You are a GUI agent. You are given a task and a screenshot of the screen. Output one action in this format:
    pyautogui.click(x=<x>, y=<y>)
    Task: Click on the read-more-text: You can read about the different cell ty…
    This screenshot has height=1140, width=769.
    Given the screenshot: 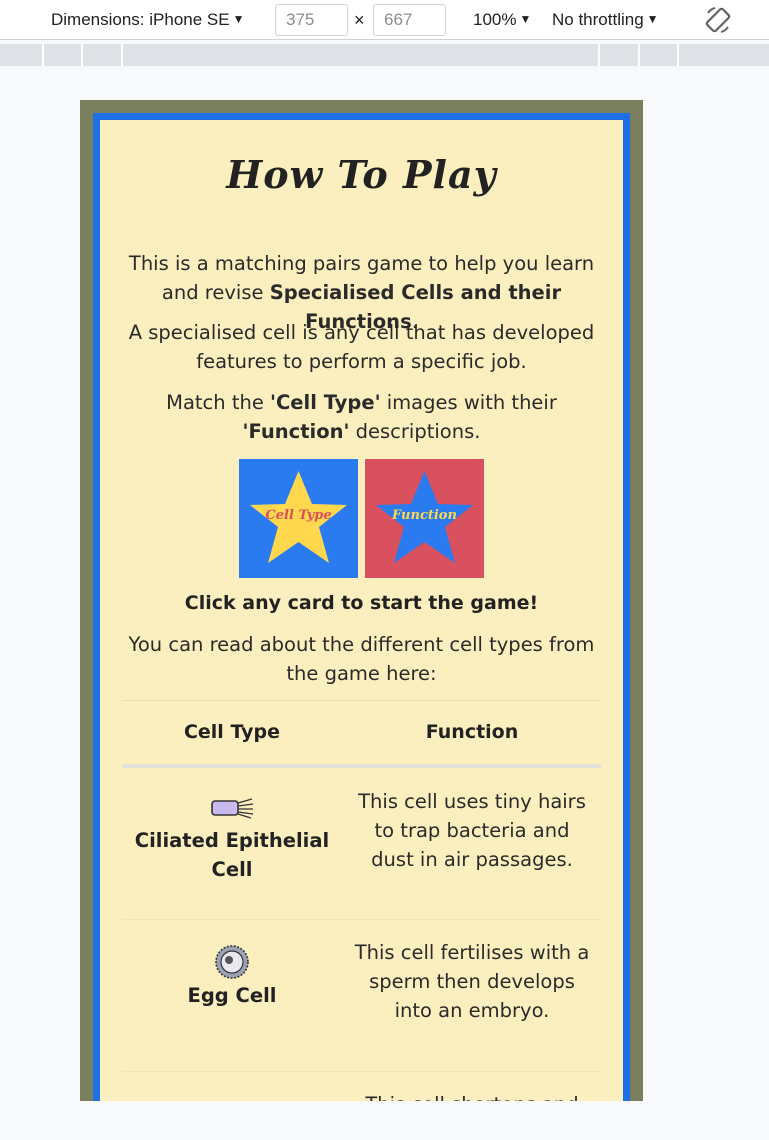 What is the action you would take?
    pyautogui.click(x=361, y=659)
    